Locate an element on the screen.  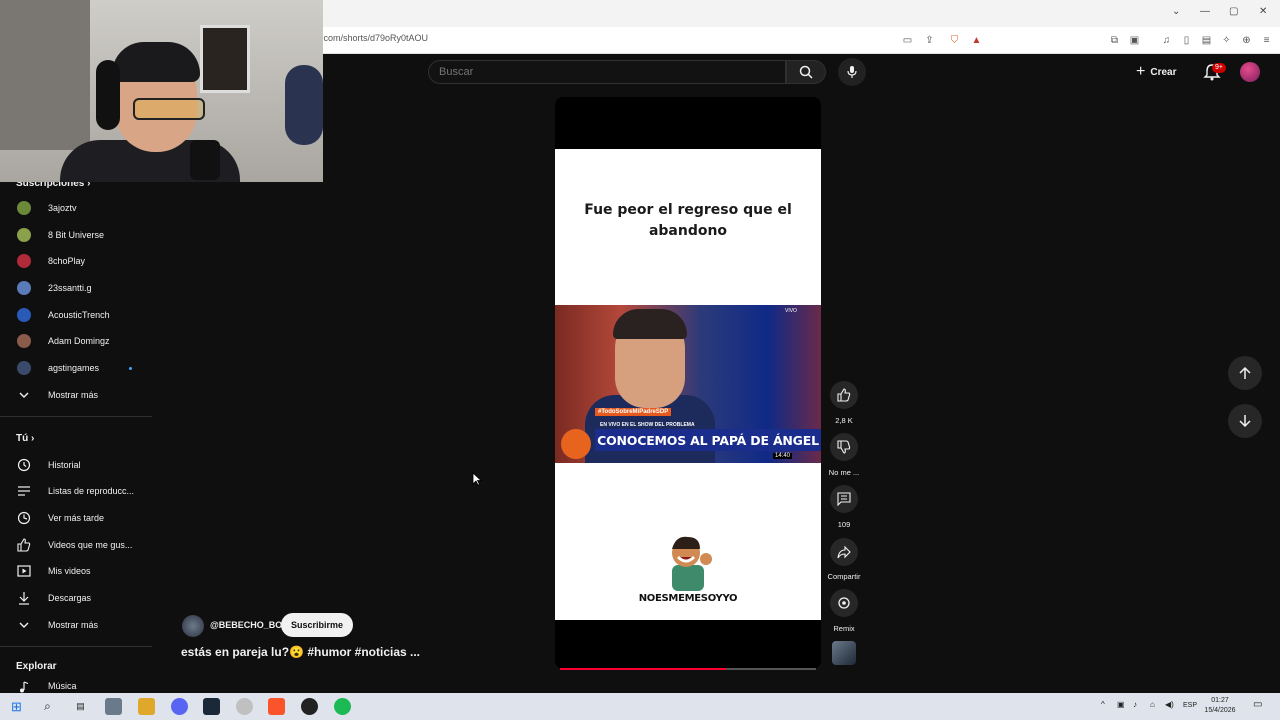
extensions-icon: ⧉ is located at coordinates (1114, 40).